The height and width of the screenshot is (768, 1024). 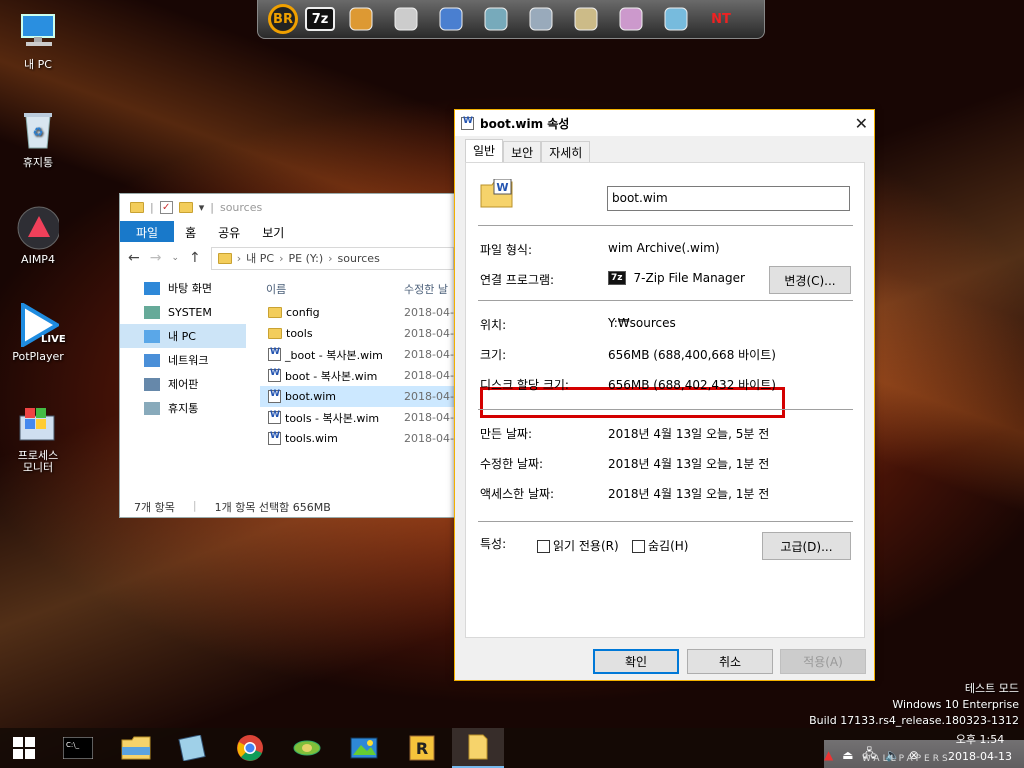 I want to click on chevron-down-icon: ▾, so click(x=202, y=207).